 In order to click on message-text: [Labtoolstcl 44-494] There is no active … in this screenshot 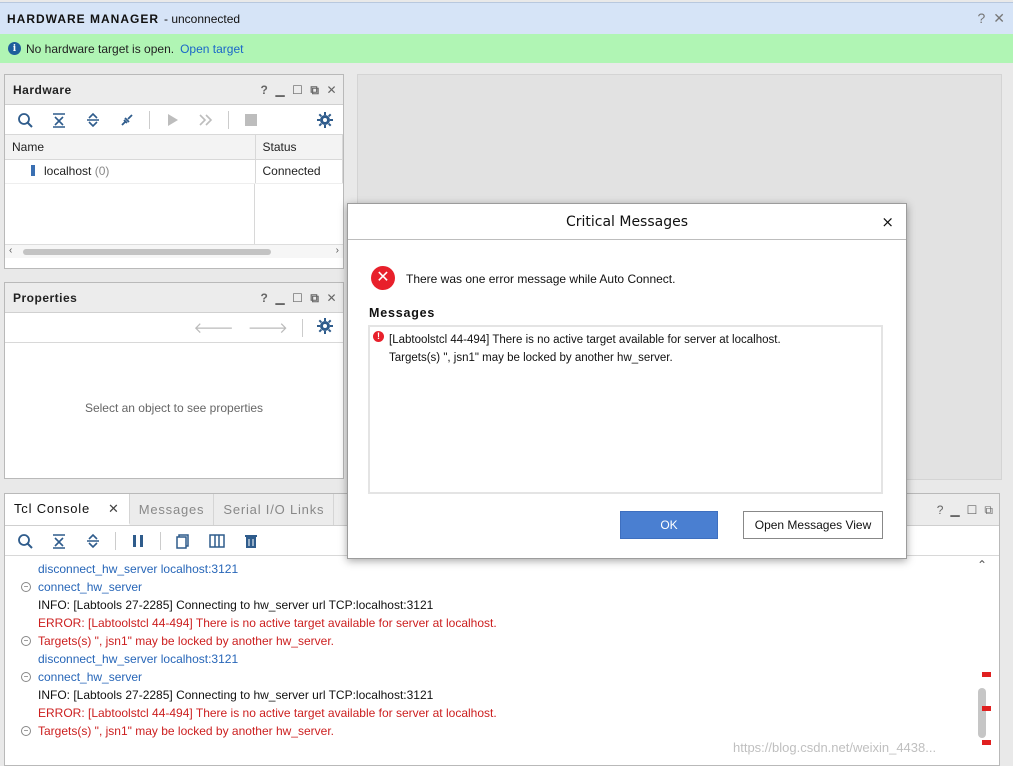, I will do `click(585, 349)`.